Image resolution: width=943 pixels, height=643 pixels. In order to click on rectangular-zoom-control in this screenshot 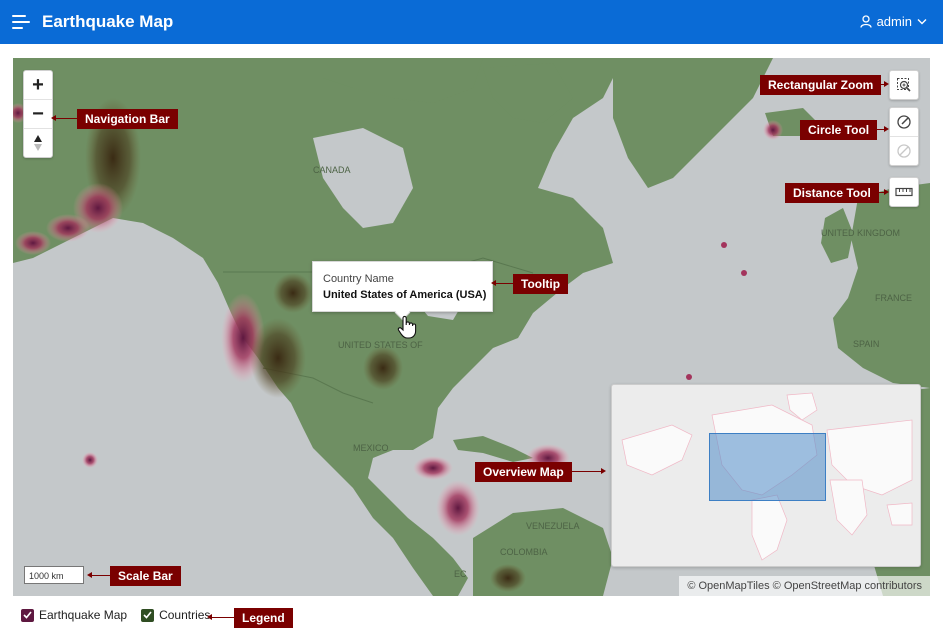, I will do `click(904, 85)`.